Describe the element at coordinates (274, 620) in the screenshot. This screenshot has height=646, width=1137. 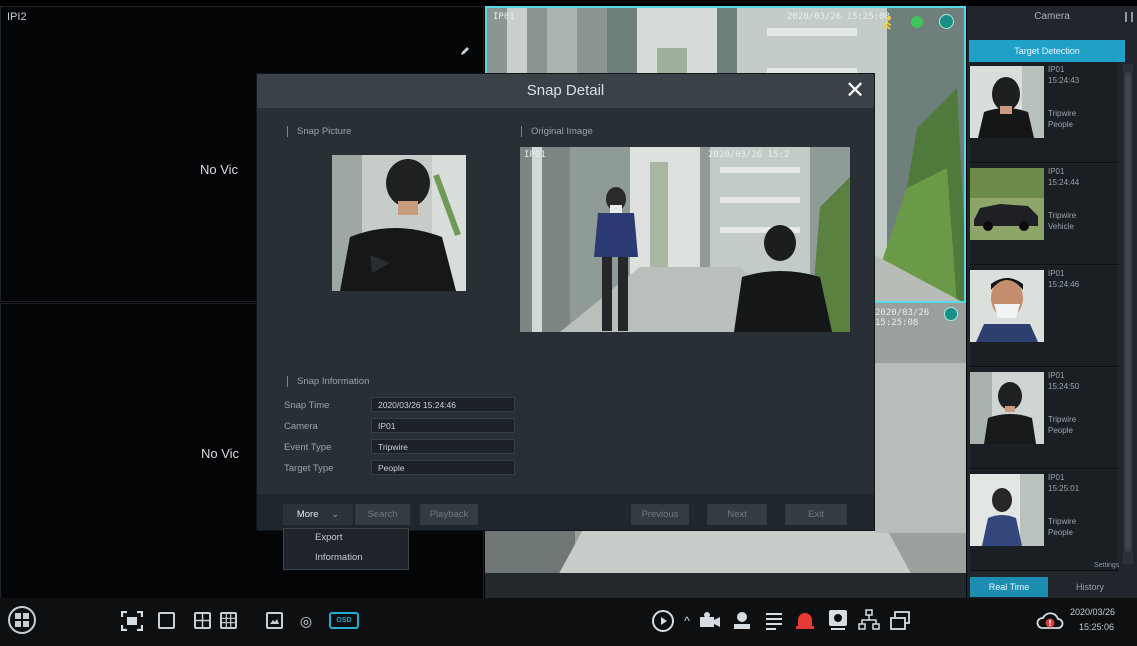
I see `image-icon` at that location.